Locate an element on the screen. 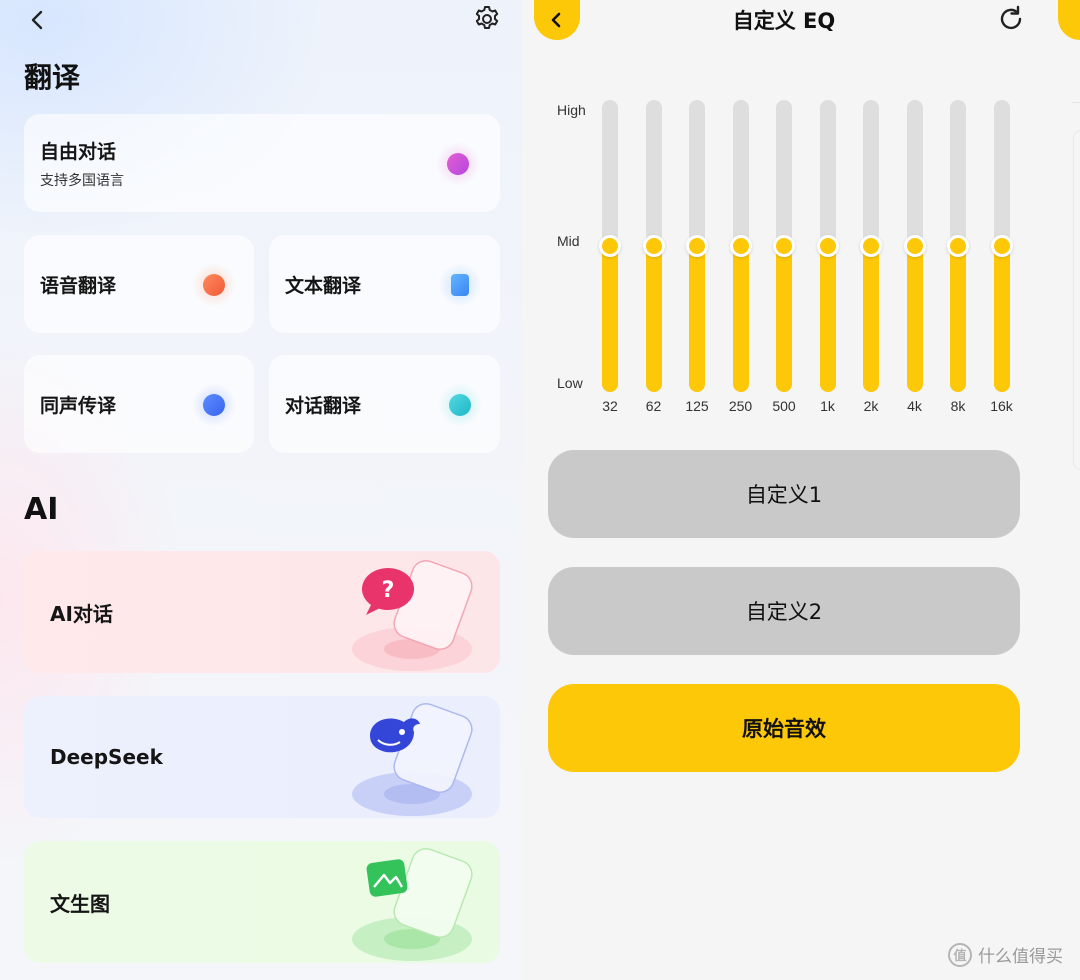 The image size is (1080, 980). question-bubble-icon: ? is located at coordinates (412, 615).